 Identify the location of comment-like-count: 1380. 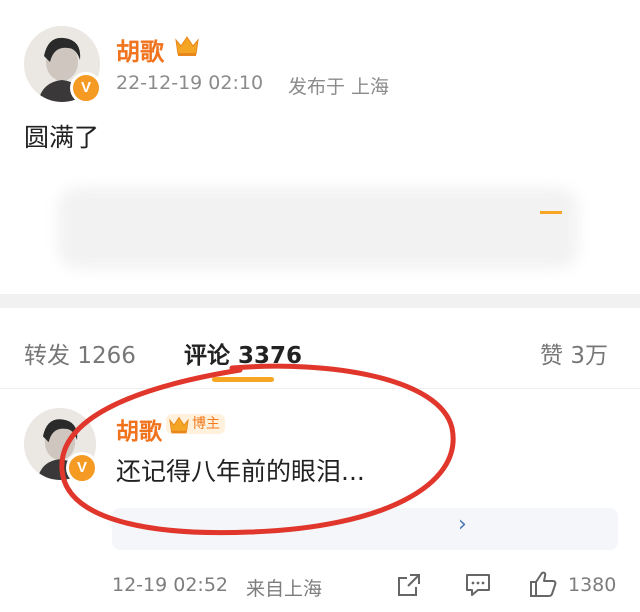
(592, 585).